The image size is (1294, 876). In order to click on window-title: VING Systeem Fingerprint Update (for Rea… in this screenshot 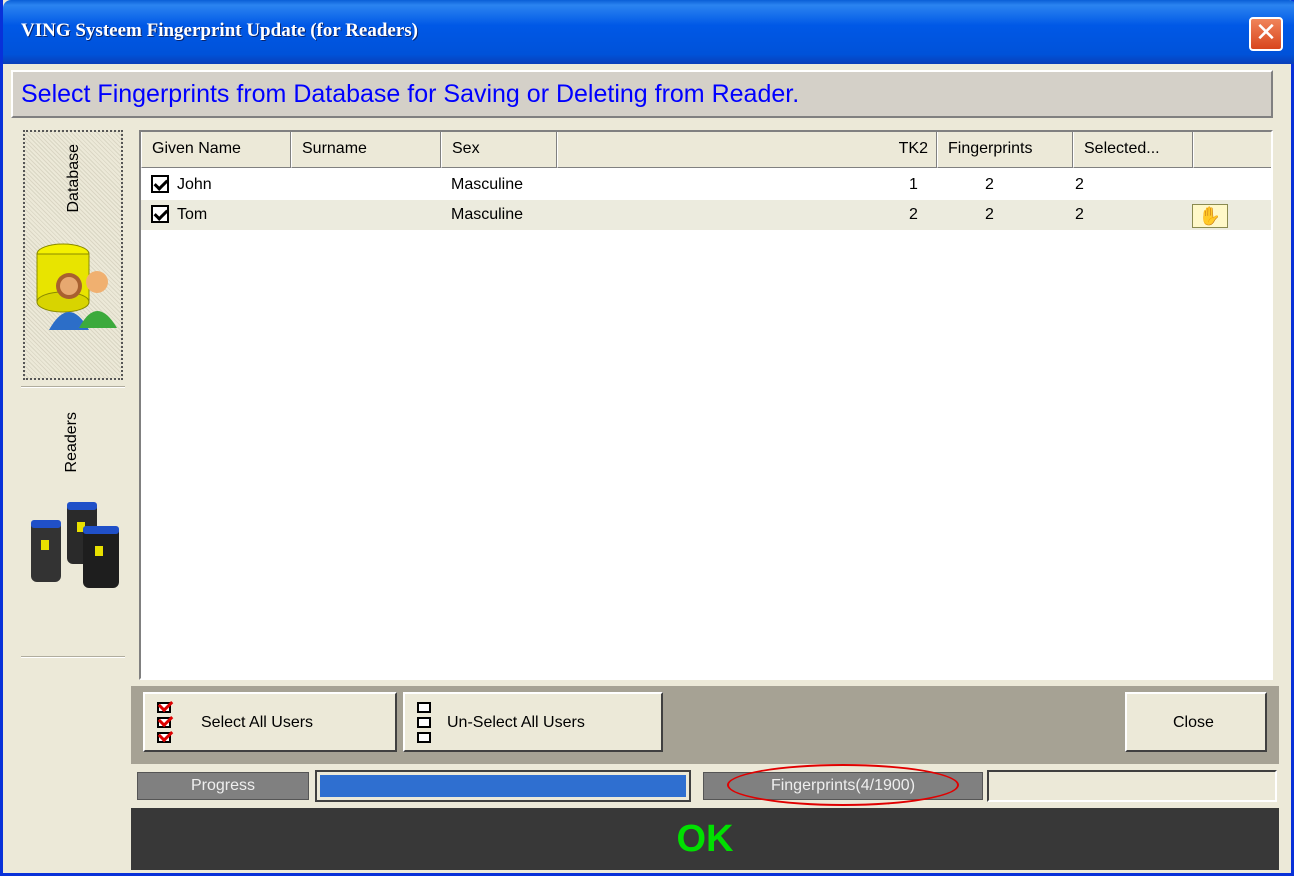, I will do `click(220, 30)`.